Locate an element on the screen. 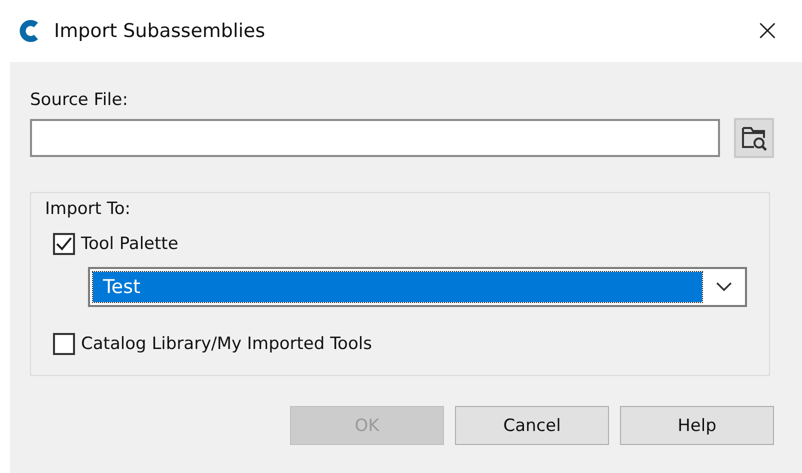 This screenshot has height=473, width=802. browse-button is located at coordinates (754, 138).